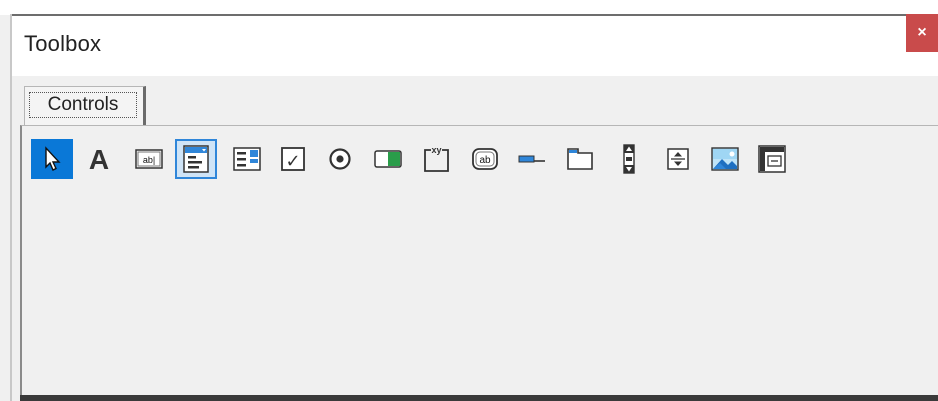  I want to click on listbox-icon, so click(247, 159).